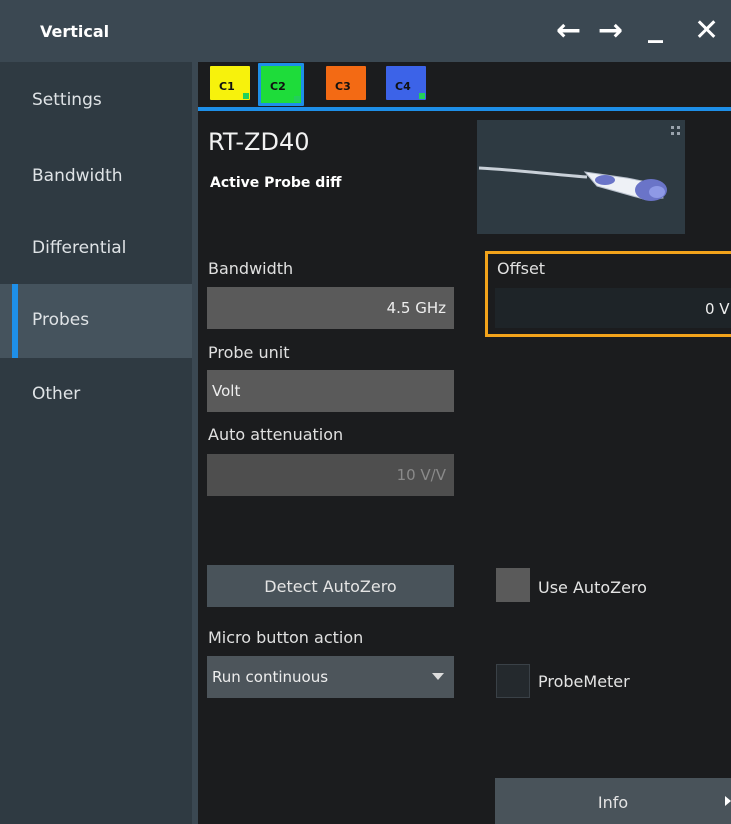  Describe the element at coordinates (61, 320) in the screenshot. I see `sidebar-item-label: Probes` at that location.